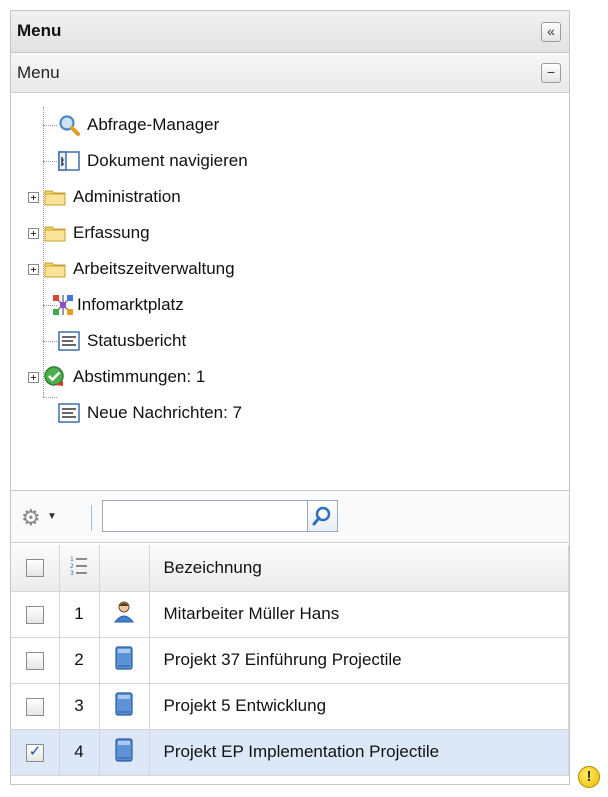 The height and width of the screenshot is (797, 608). Describe the element at coordinates (359, 568) in the screenshot. I see `column-header-bezeichnung: Bezeichnung` at that location.